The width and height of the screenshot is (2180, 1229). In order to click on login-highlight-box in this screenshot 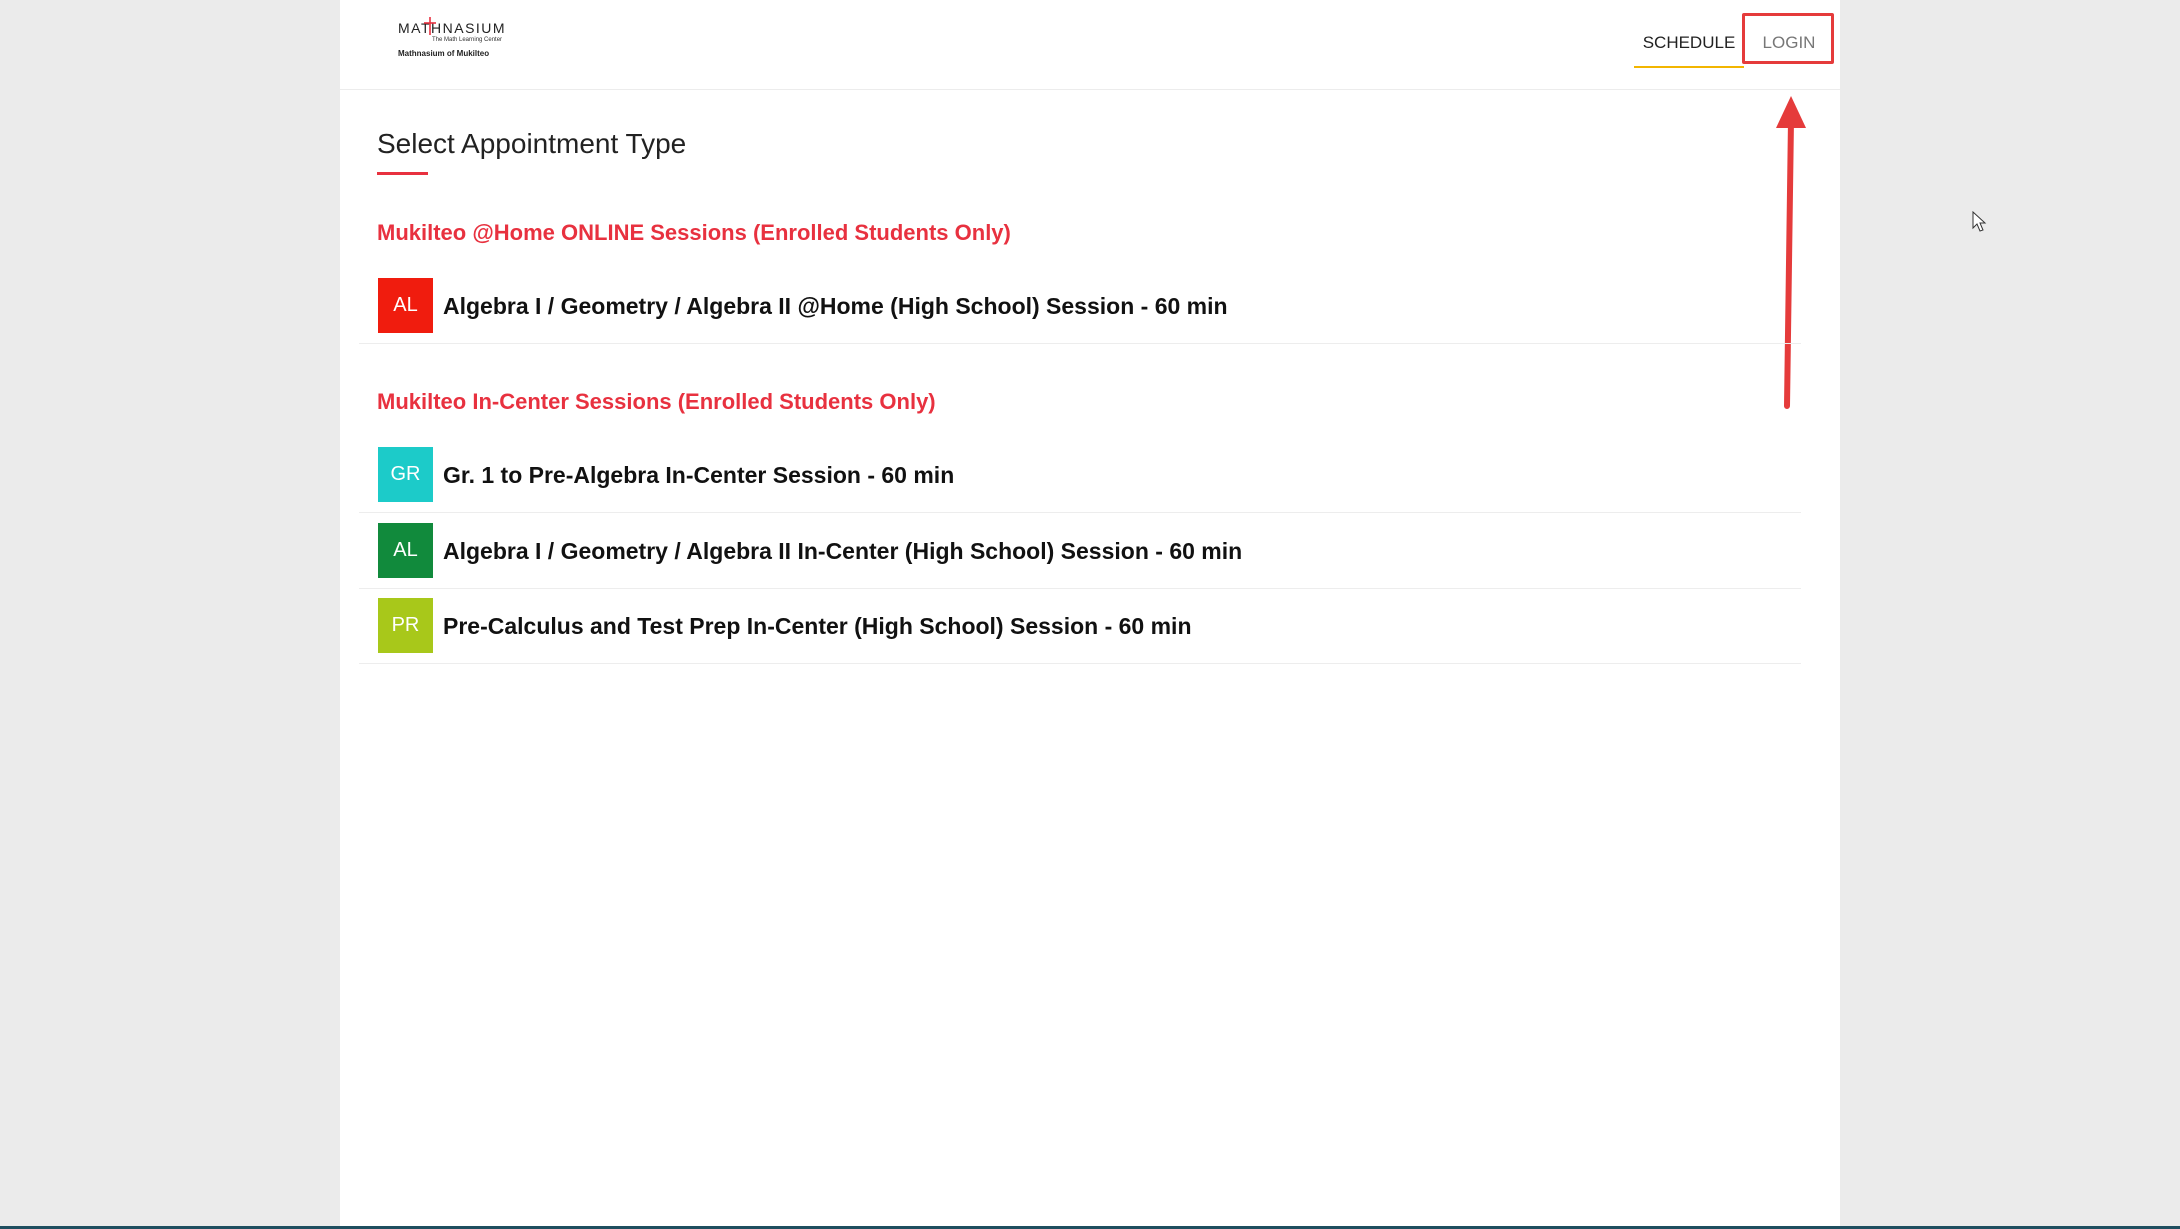, I will do `click(1788, 38)`.